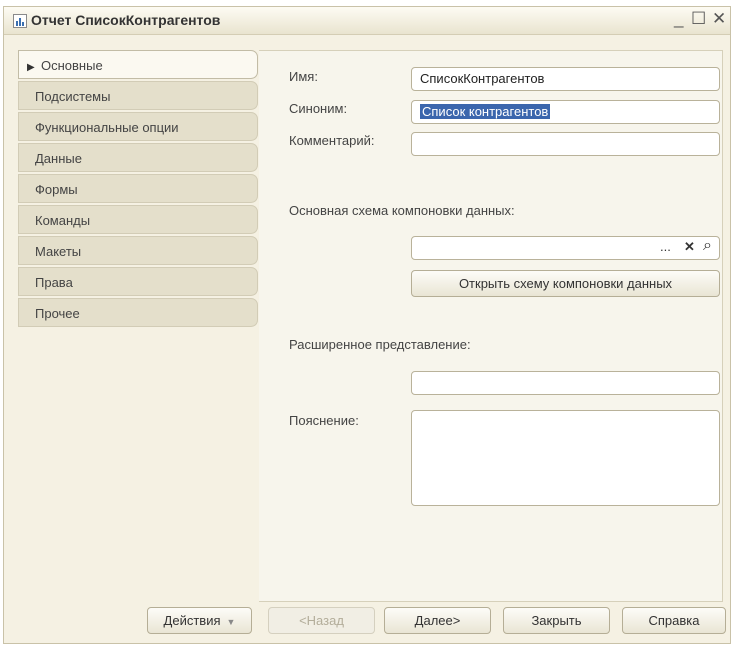 This screenshot has width=733, height=648. Describe the element at coordinates (57, 313) in the screenshot. I see `sidebar-item-label: Прочее` at that location.